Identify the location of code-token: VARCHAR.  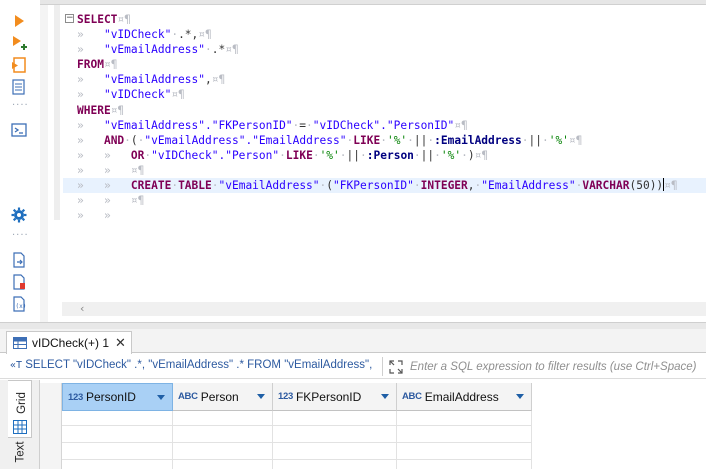
(606, 186).